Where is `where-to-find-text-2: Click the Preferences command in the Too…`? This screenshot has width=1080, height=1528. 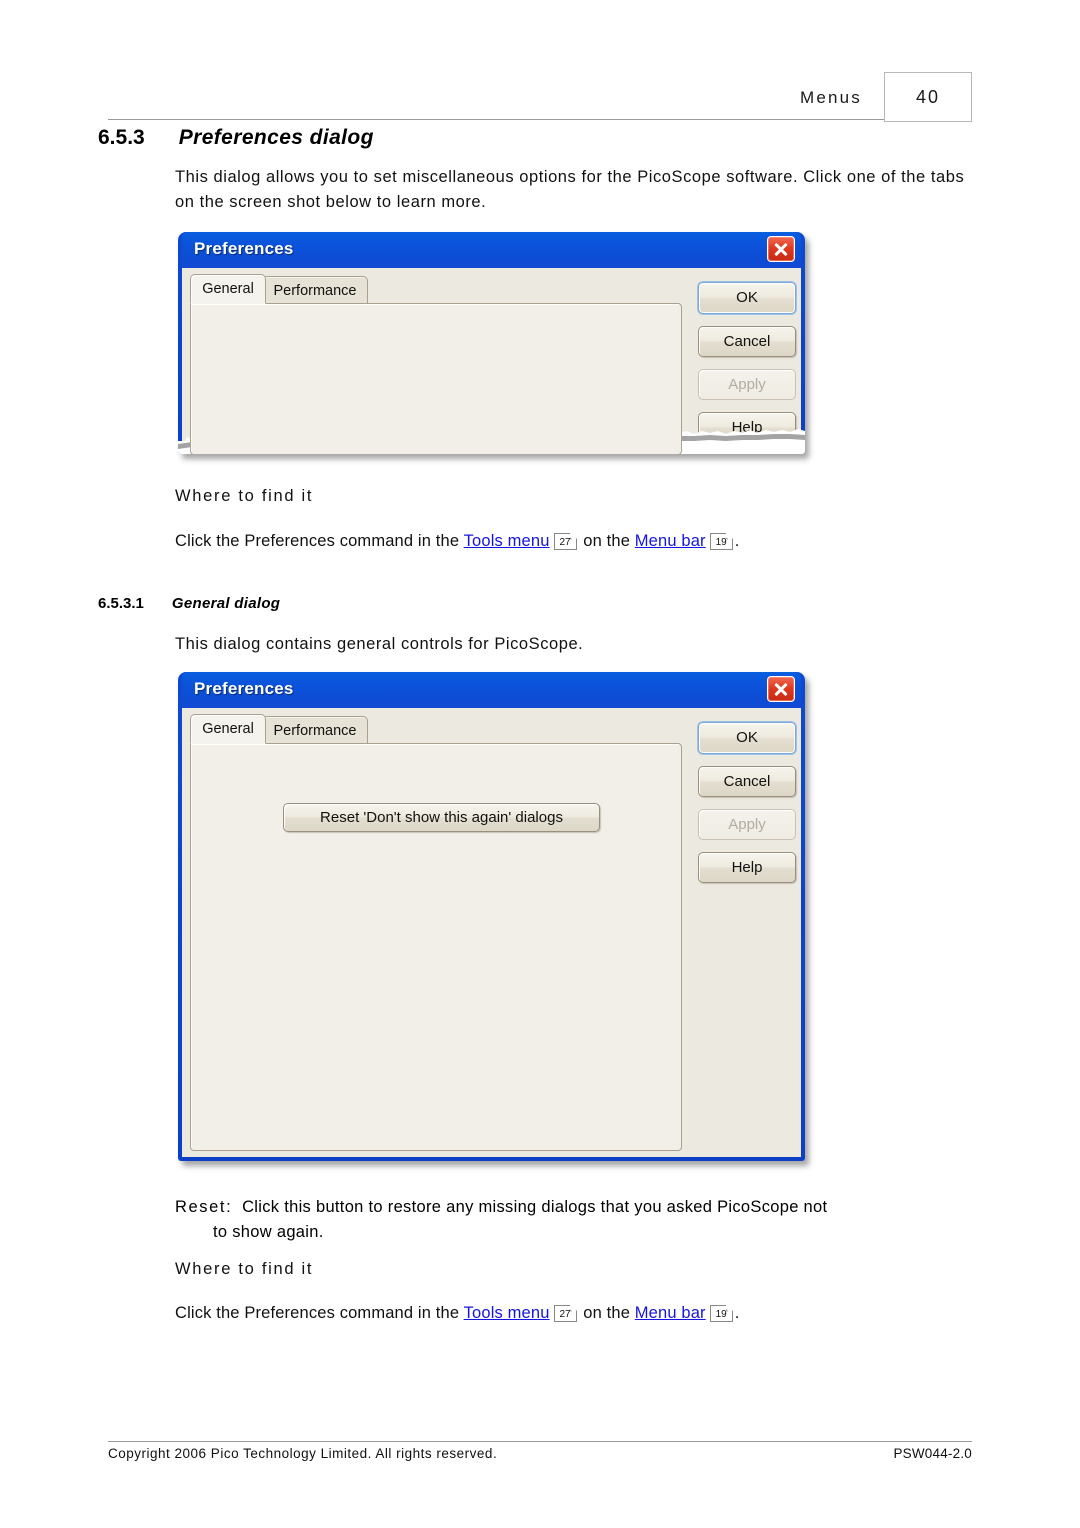 where-to-find-text-2: Click the Preferences command in the Too… is located at coordinates (575, 1313).